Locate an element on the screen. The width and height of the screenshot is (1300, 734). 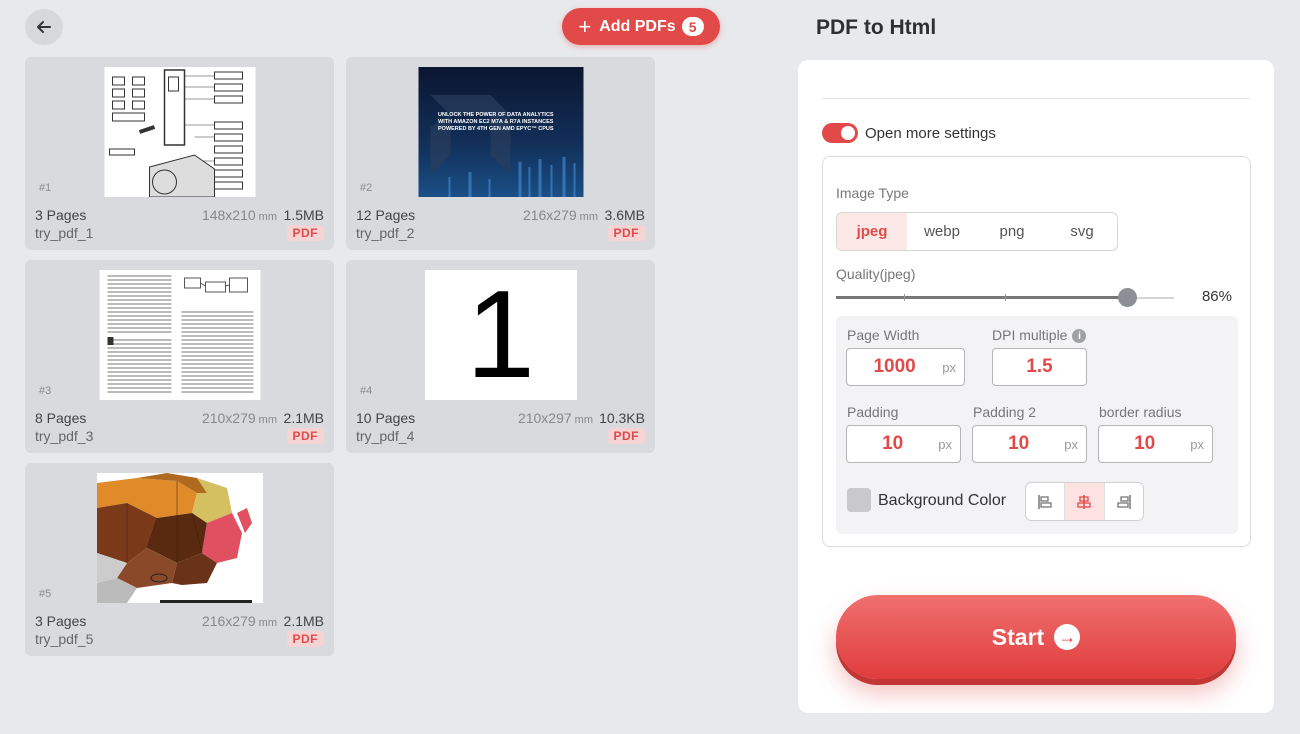
page-count: 12 Pages is located at coordinates (386, 215).